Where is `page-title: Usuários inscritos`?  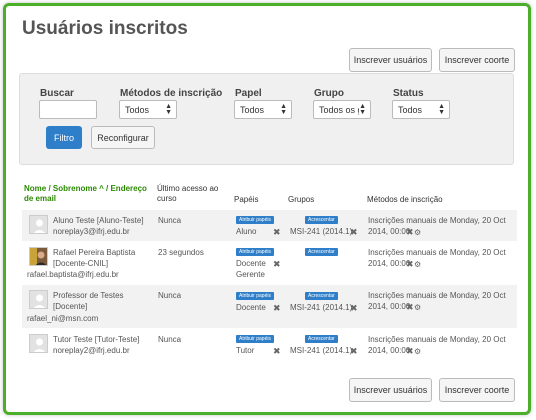
page-title: Usuários inscritos is located at coordinates (105, 28).